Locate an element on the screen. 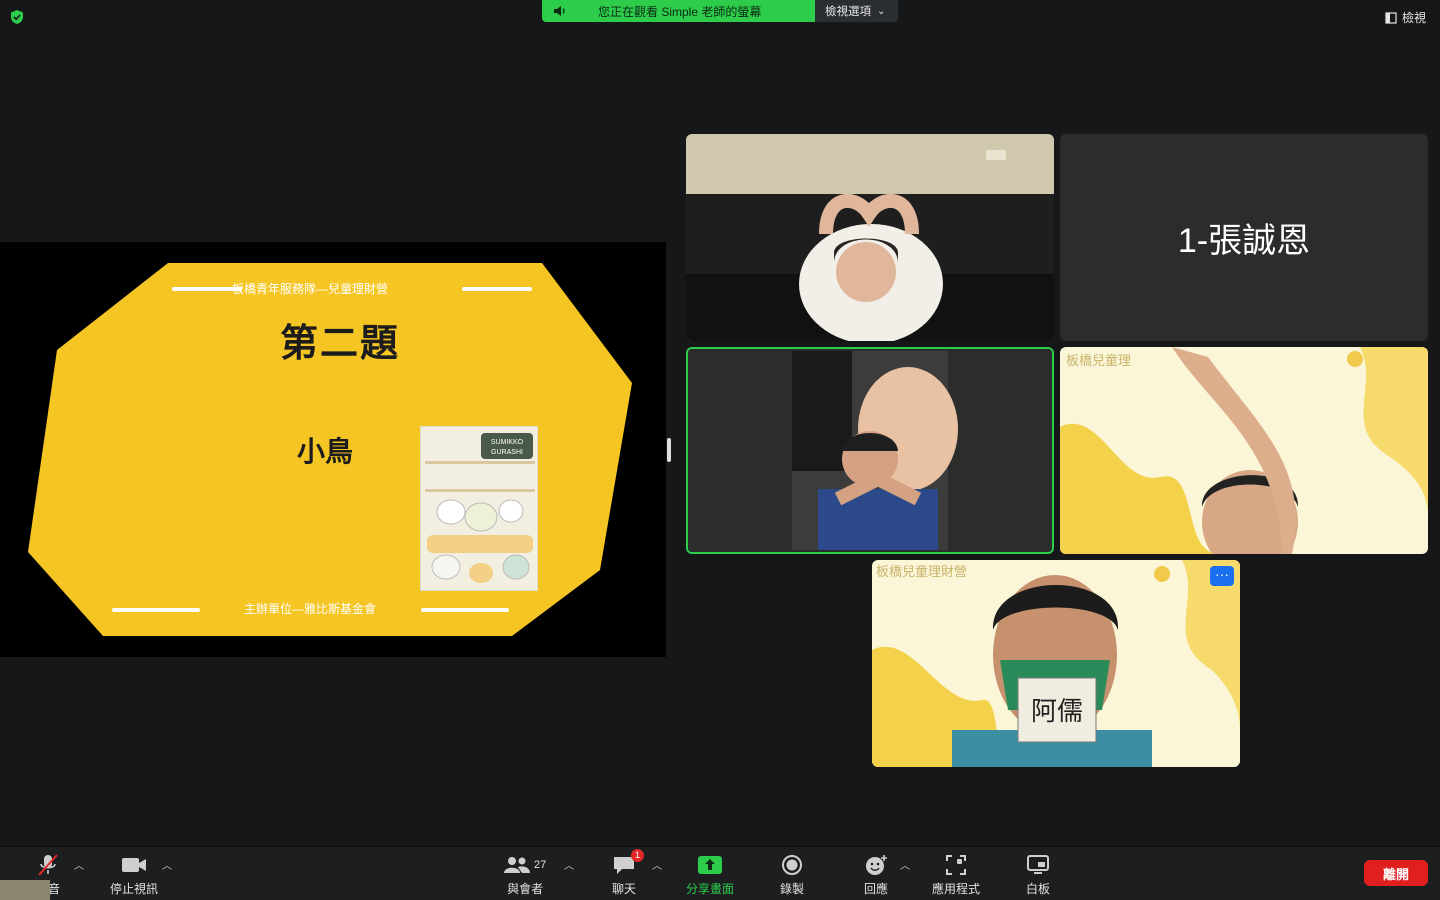 Image resolution: width=1440 pixels, height=900 pixels. video-tile: 板橋兒童理 is located at coordinates (1244, 450).